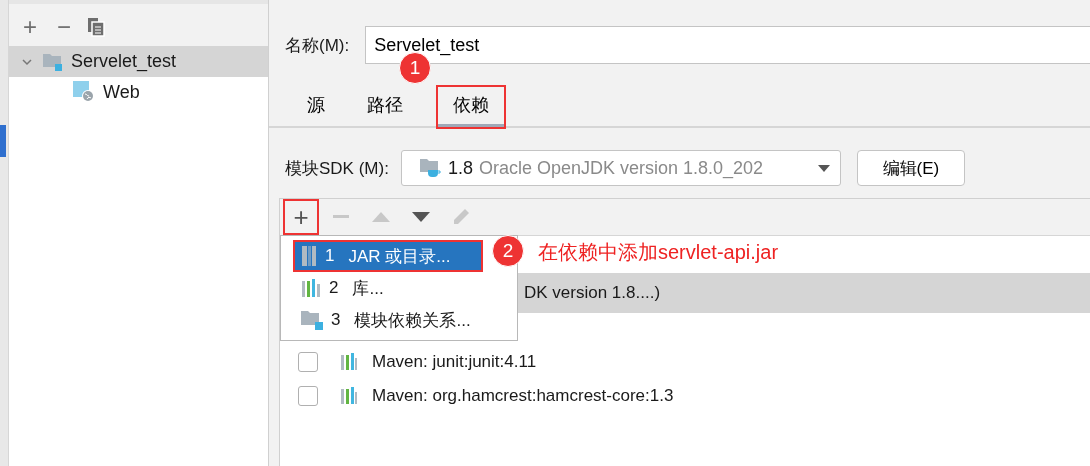 This screenshot has height=466, width=1090. Describe the element at coordinates (620, 168) in the screenshot. I see `sdk-dropdown: 1.8 Oracle OpenJDK version 1.8.0_202` at that location.